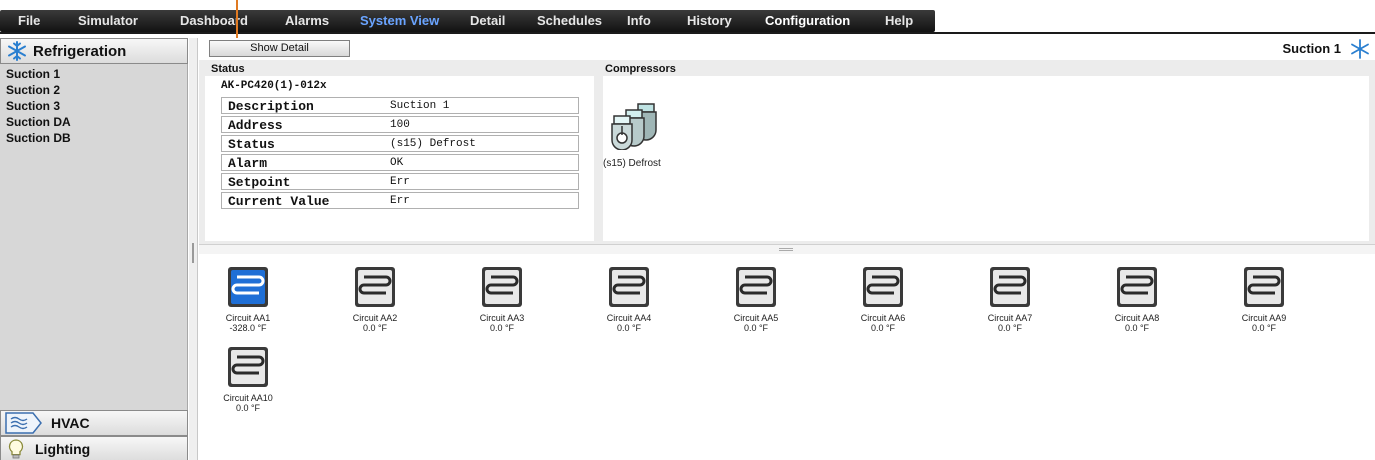  I want to click on status-row-description: Description Suction 1, so click(400, 105).